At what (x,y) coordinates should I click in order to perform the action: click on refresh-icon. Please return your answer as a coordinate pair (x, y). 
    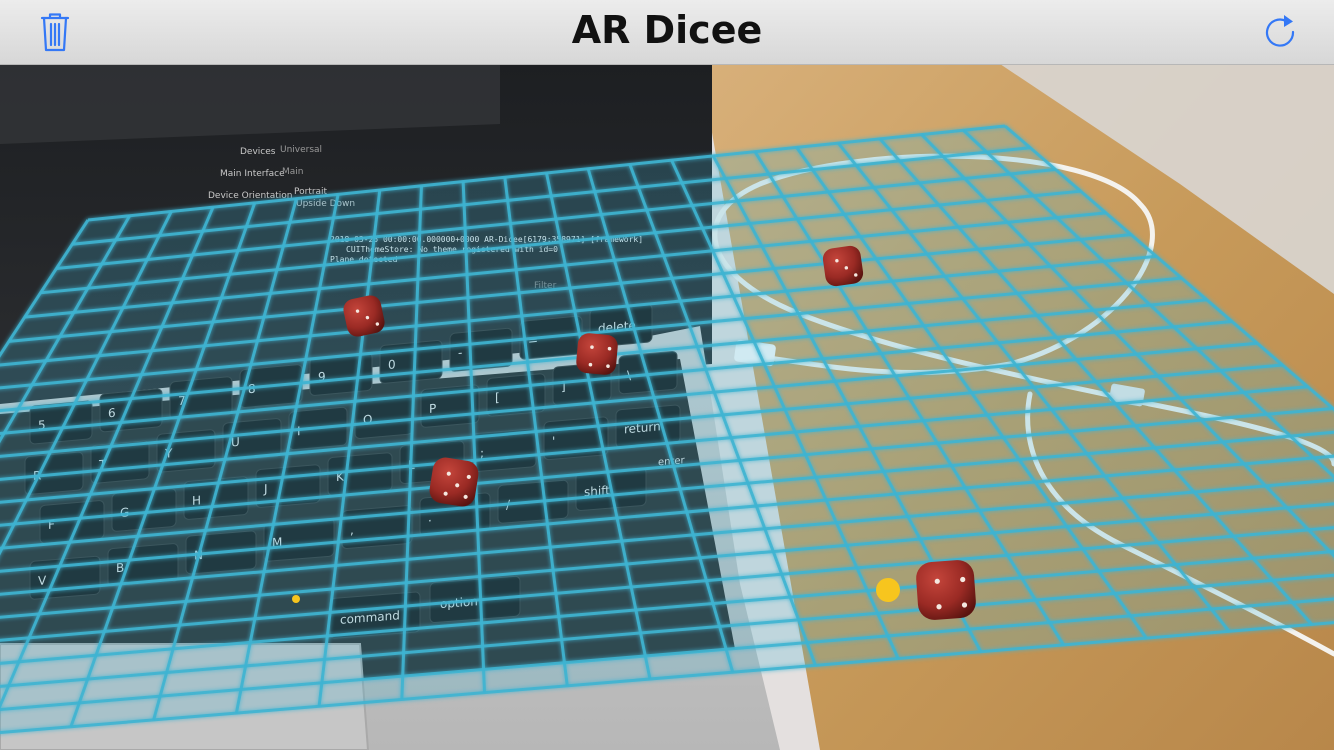
    Looking at the image, I should click on (1280, 31).